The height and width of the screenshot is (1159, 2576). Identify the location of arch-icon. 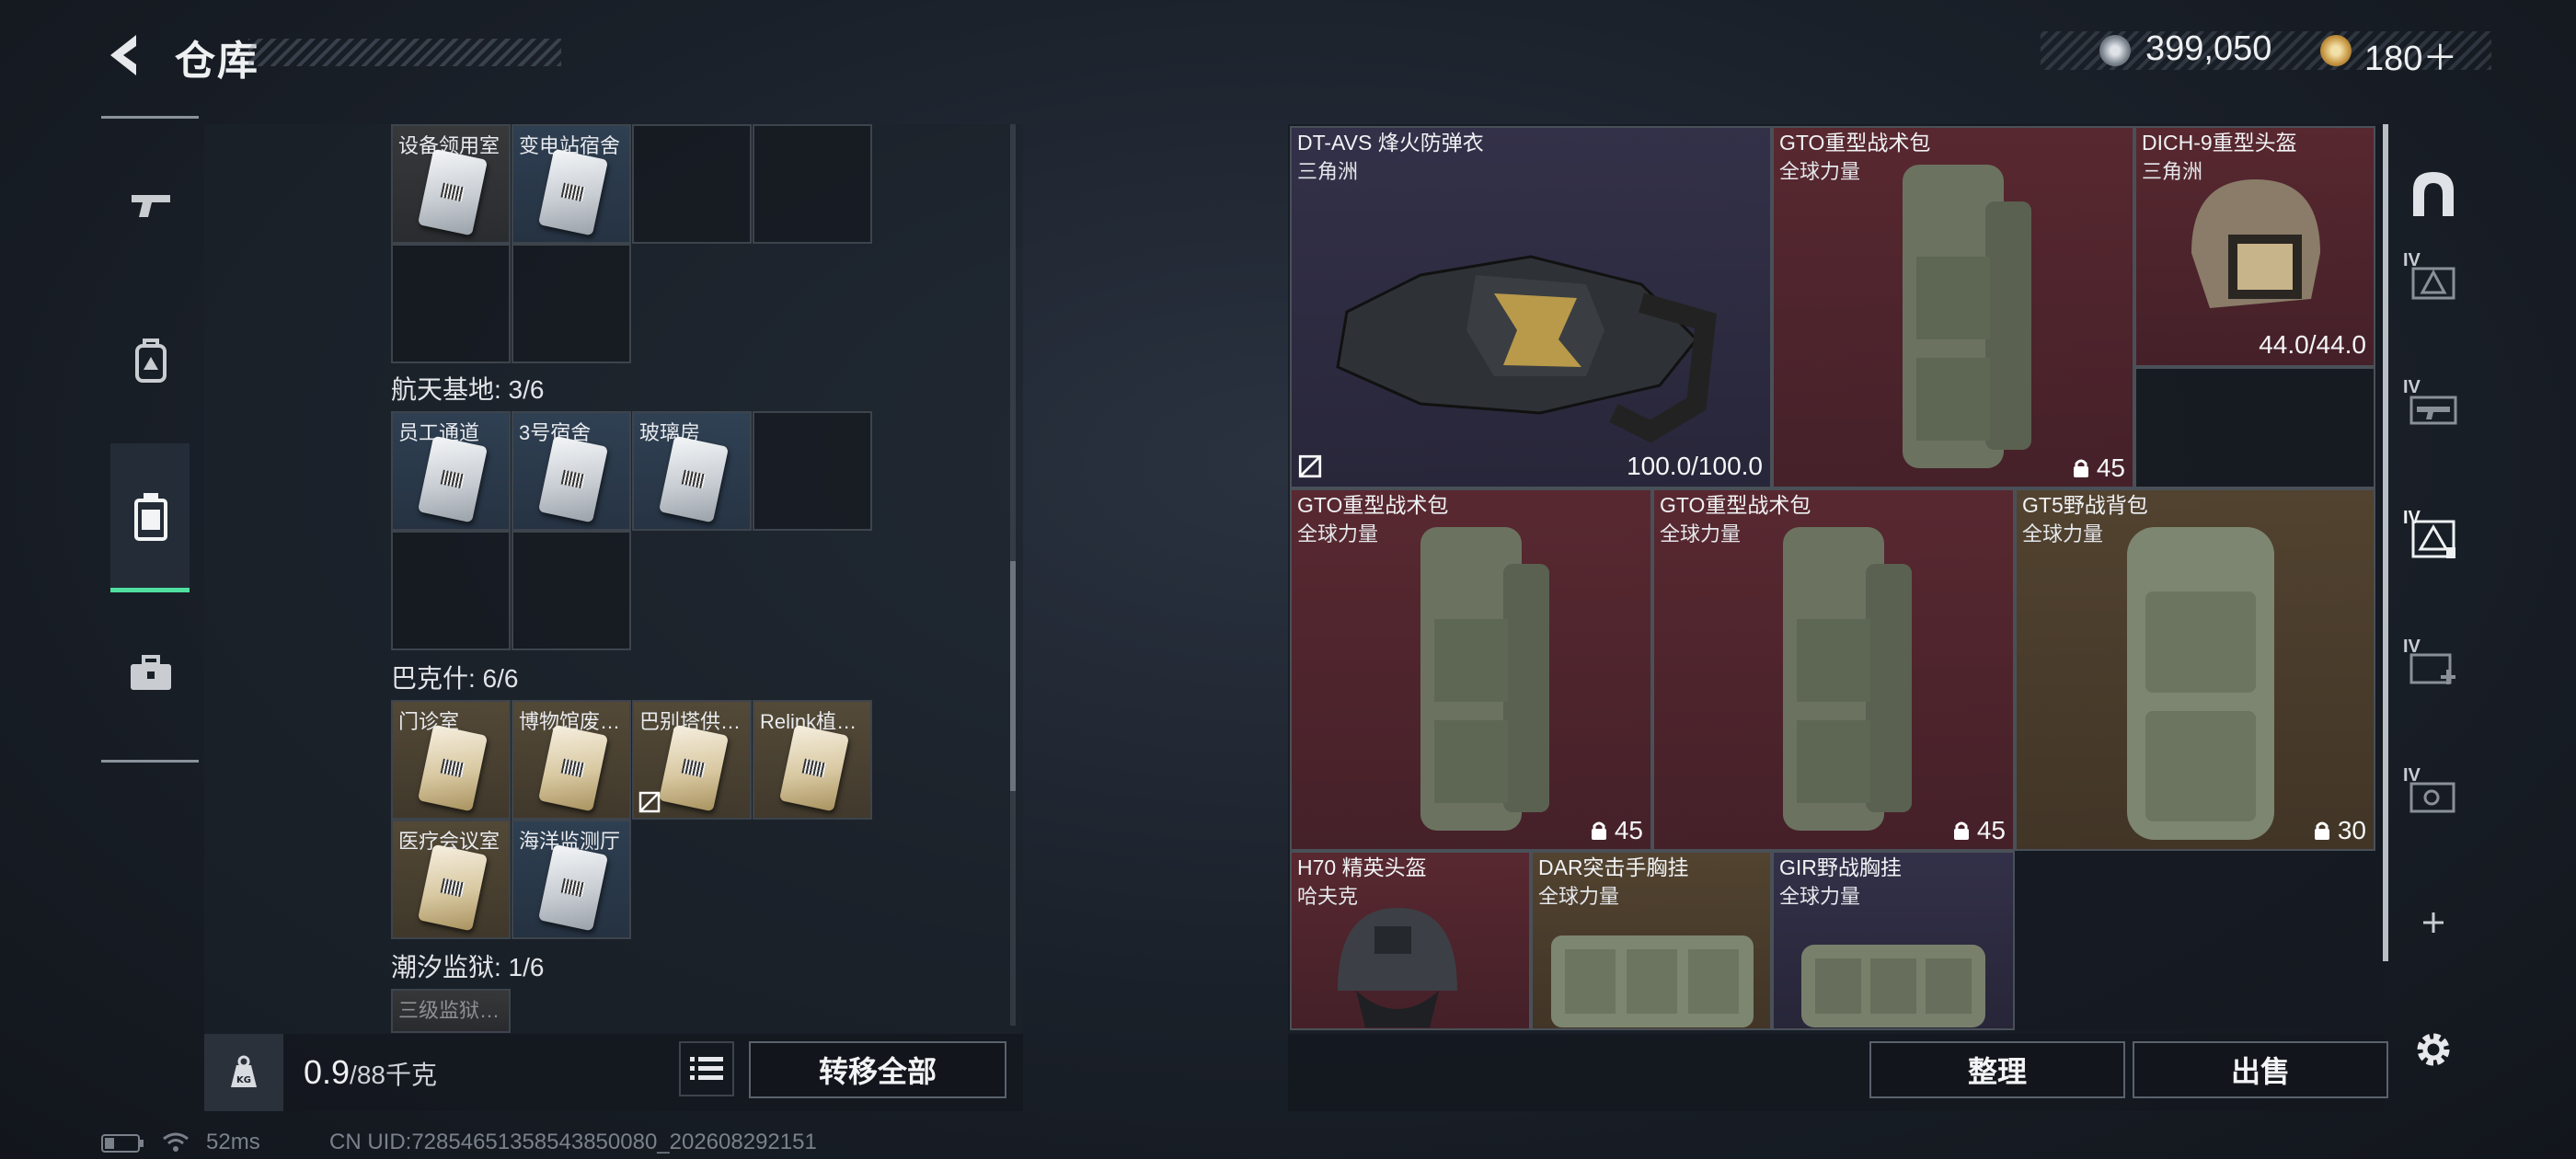
(2433, 194).